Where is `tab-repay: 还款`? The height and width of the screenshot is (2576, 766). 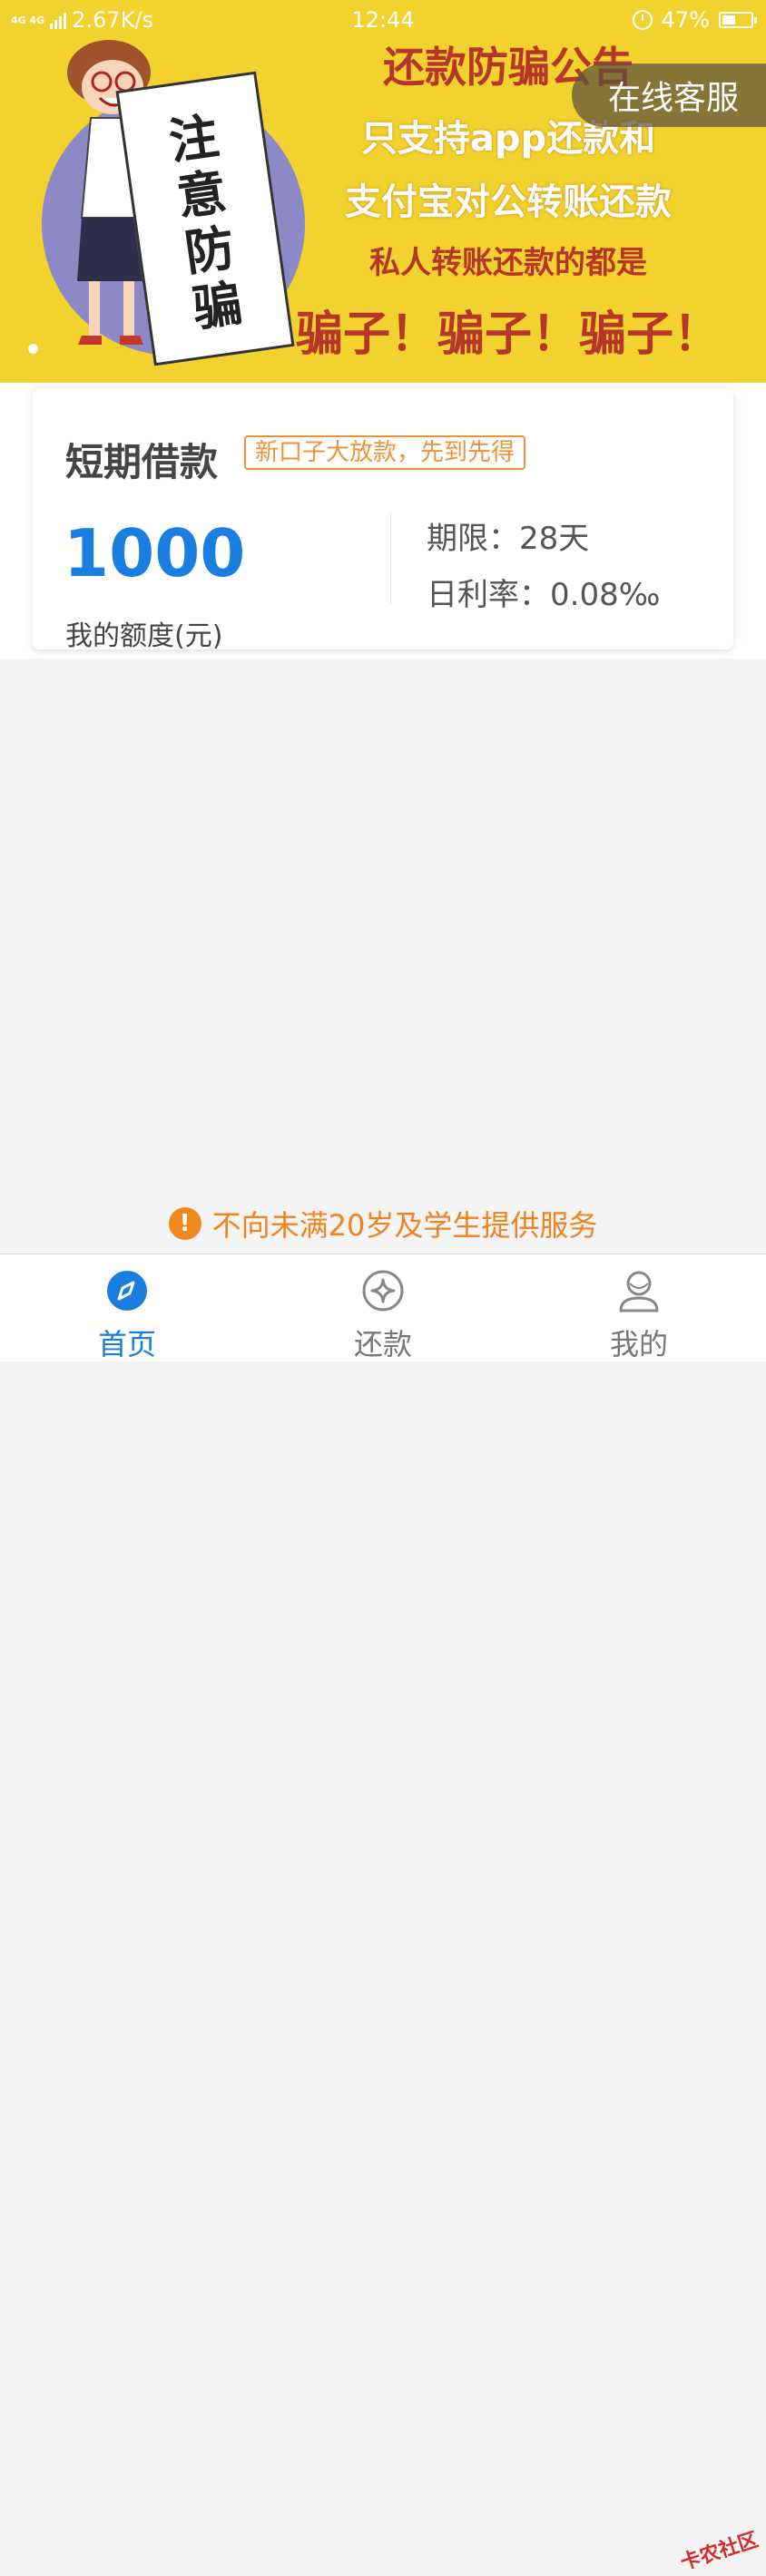
tab-repay: 还款 is located at coordinates (383, 1307).